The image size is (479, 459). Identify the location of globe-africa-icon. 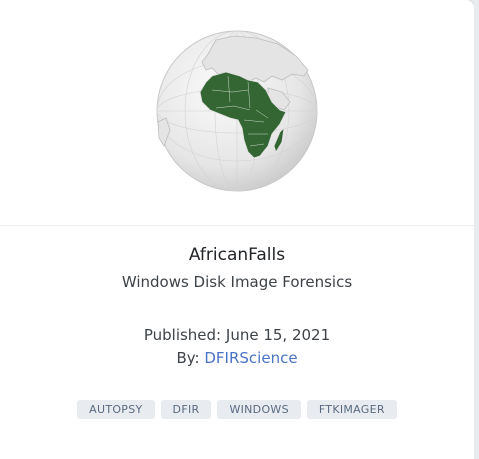
(237, 111).